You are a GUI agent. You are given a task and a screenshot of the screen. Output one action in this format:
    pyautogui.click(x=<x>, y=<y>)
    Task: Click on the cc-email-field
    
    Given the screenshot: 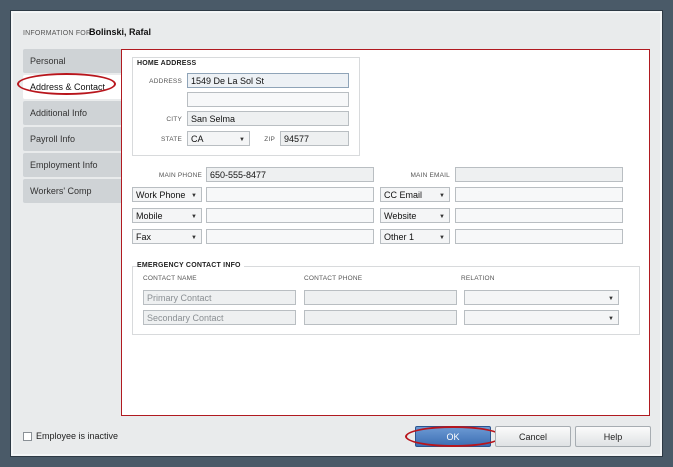 What is the action you would take?
    pyautogui.click(x=539, y=194)
    